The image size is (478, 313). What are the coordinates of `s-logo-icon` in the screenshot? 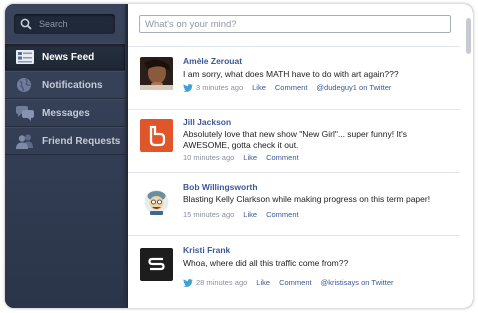 It's located at (156, 264).